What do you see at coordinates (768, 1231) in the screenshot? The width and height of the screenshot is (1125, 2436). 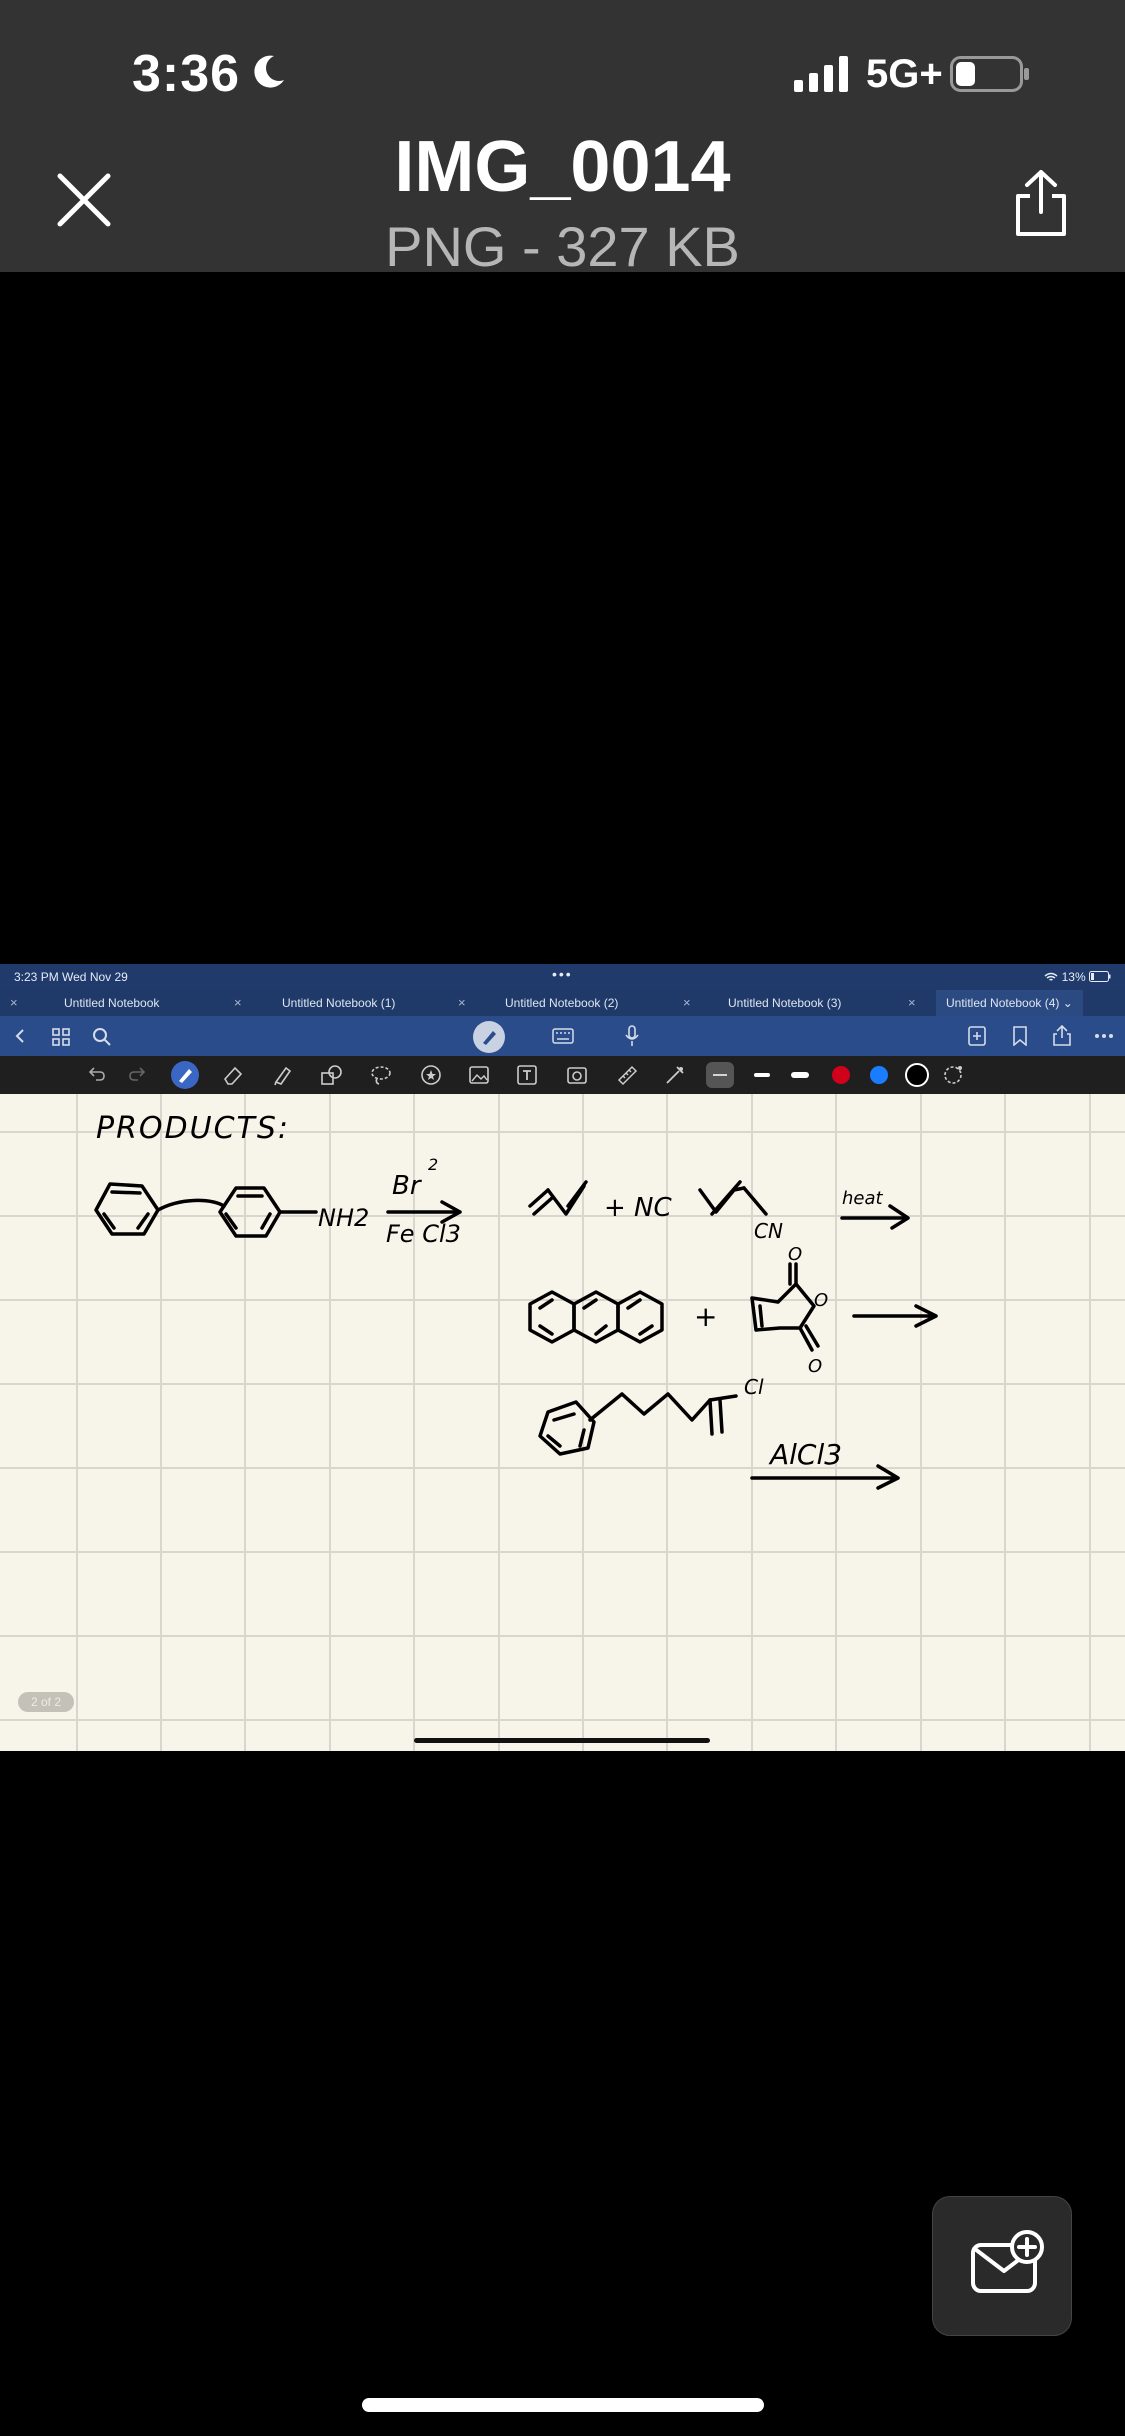 I see `label-cn: CN` at bounding box center [768, 1231].